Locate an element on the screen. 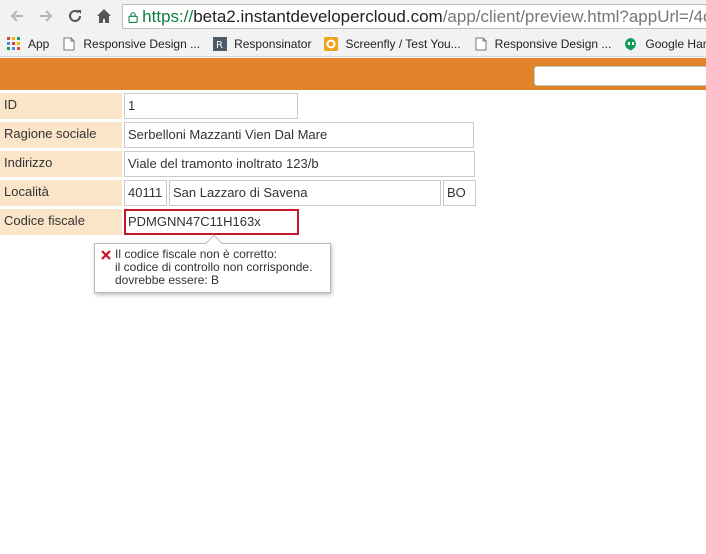 This screenshot has width=706, height=554. responsinator-icon: R is located at coordinates (220, 44).